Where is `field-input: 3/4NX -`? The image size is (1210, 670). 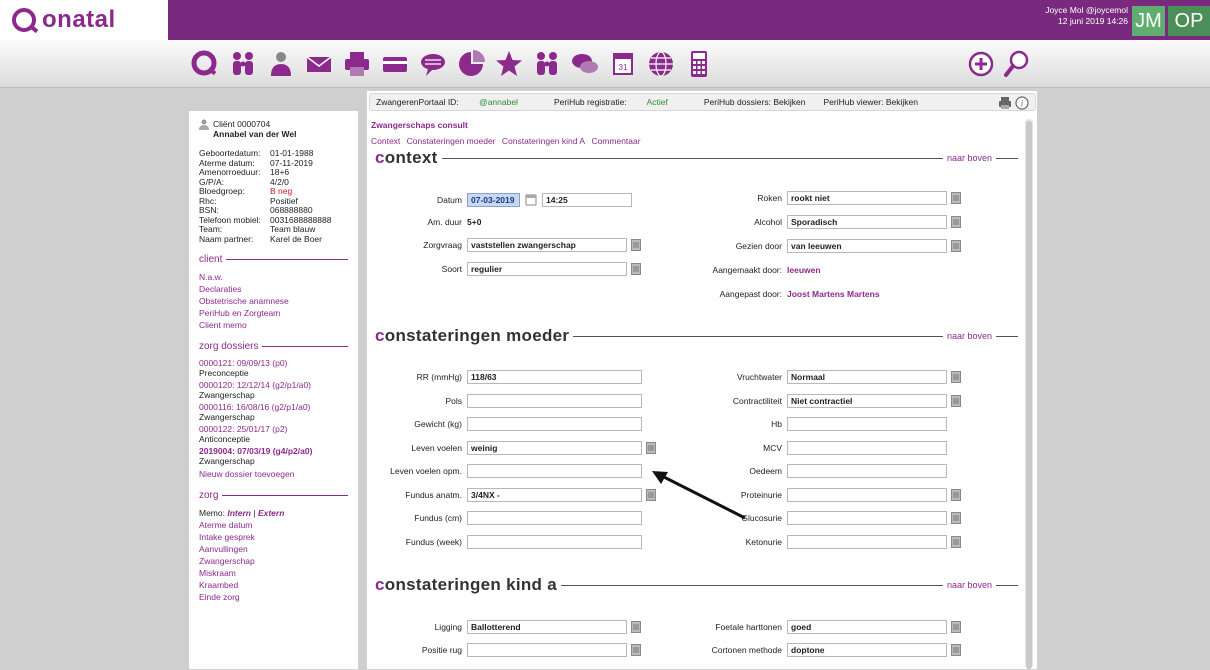 field-input: 3/4NX - is located at coordinates (554, 494).